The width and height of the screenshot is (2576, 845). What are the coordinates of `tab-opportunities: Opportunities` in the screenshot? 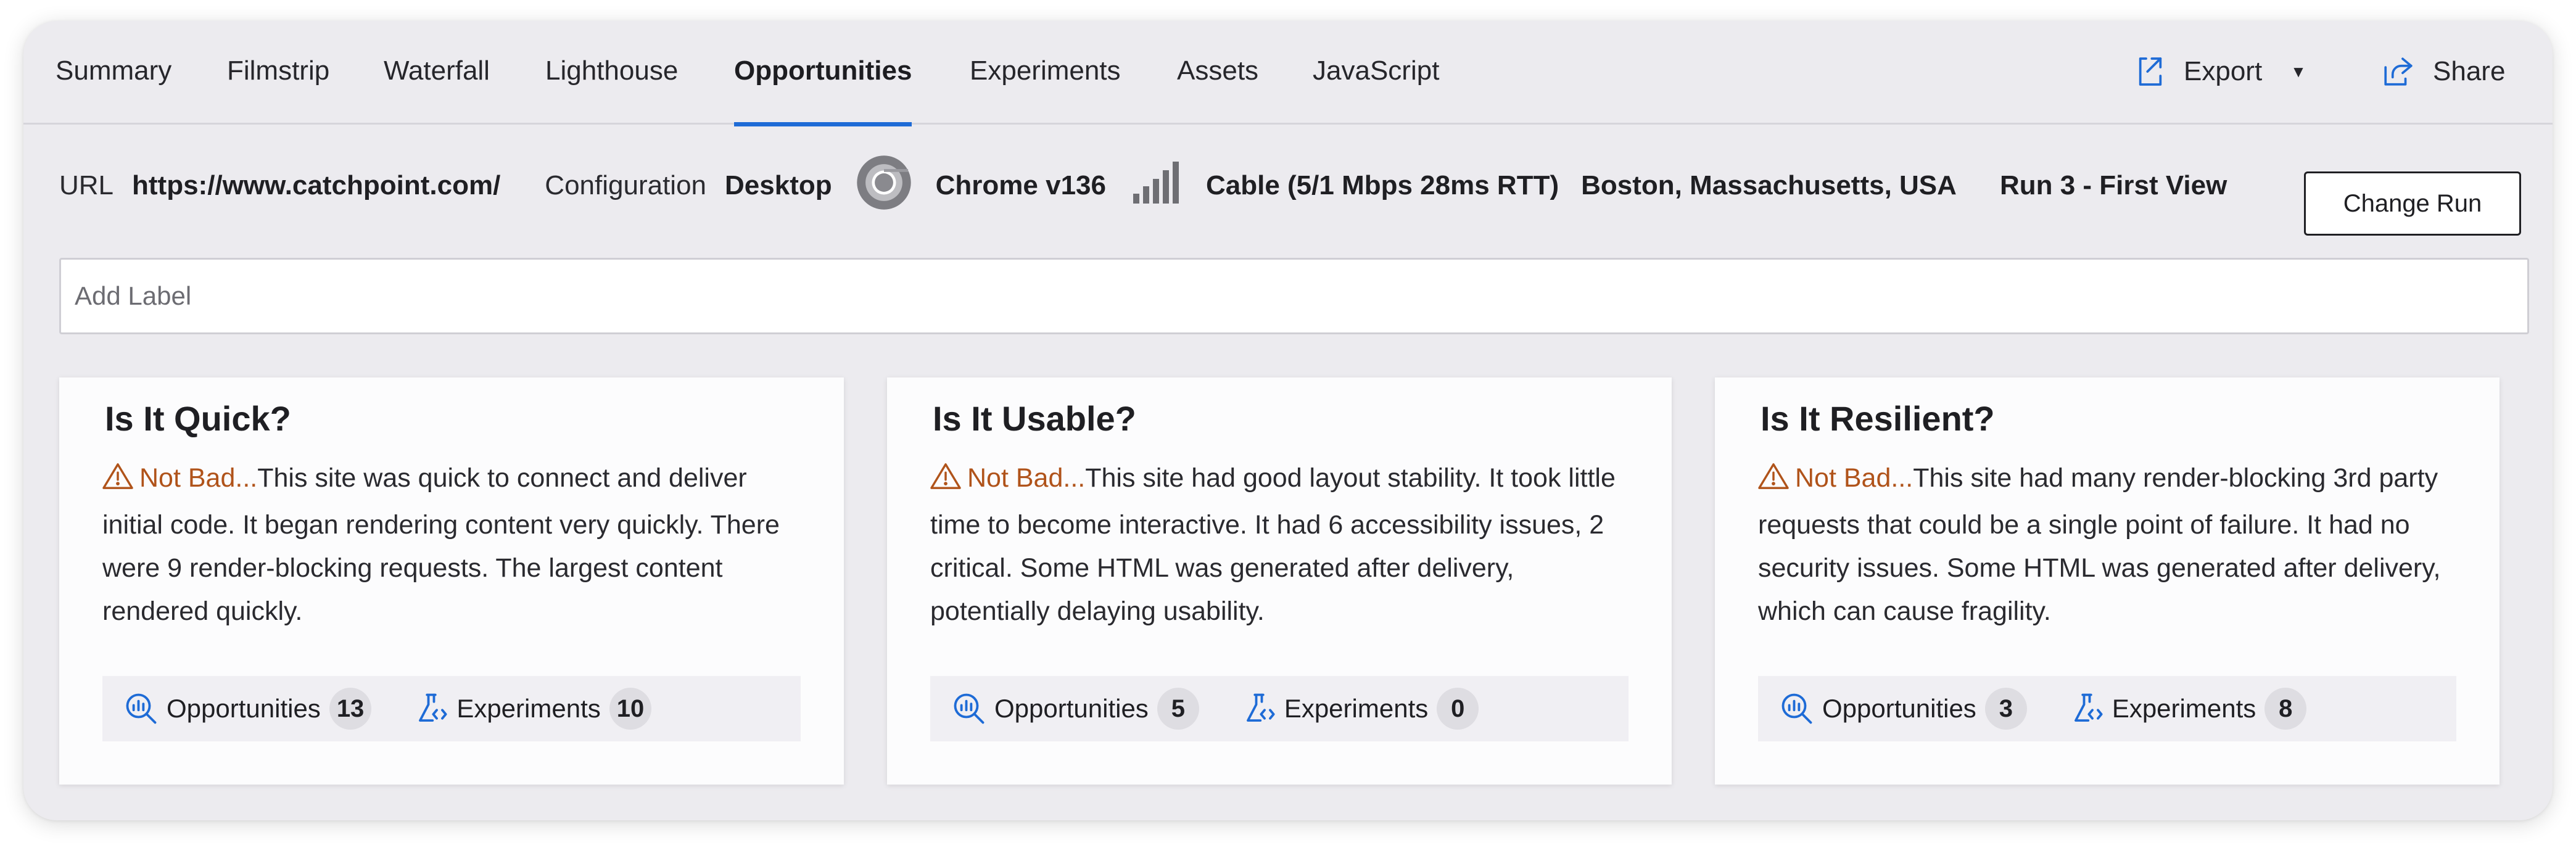 It's located at (823, 91).